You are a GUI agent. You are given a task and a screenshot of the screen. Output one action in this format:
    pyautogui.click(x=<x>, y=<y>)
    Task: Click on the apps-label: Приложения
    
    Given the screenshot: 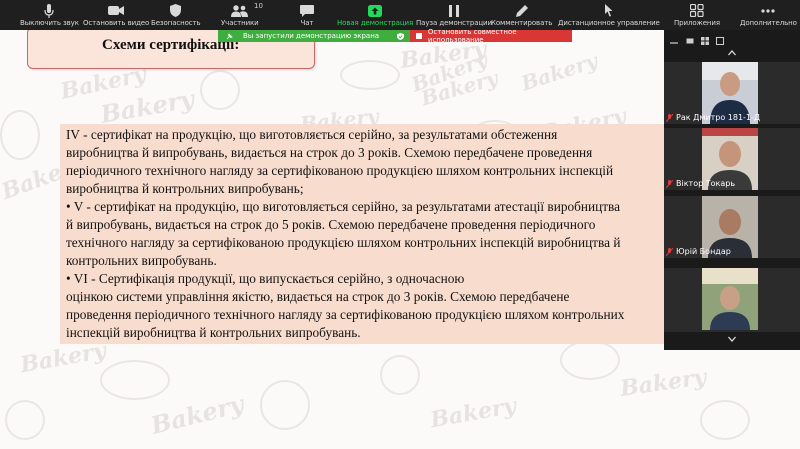 What is the action you would take?
    pyautogui.click(x=697, y=23)
    